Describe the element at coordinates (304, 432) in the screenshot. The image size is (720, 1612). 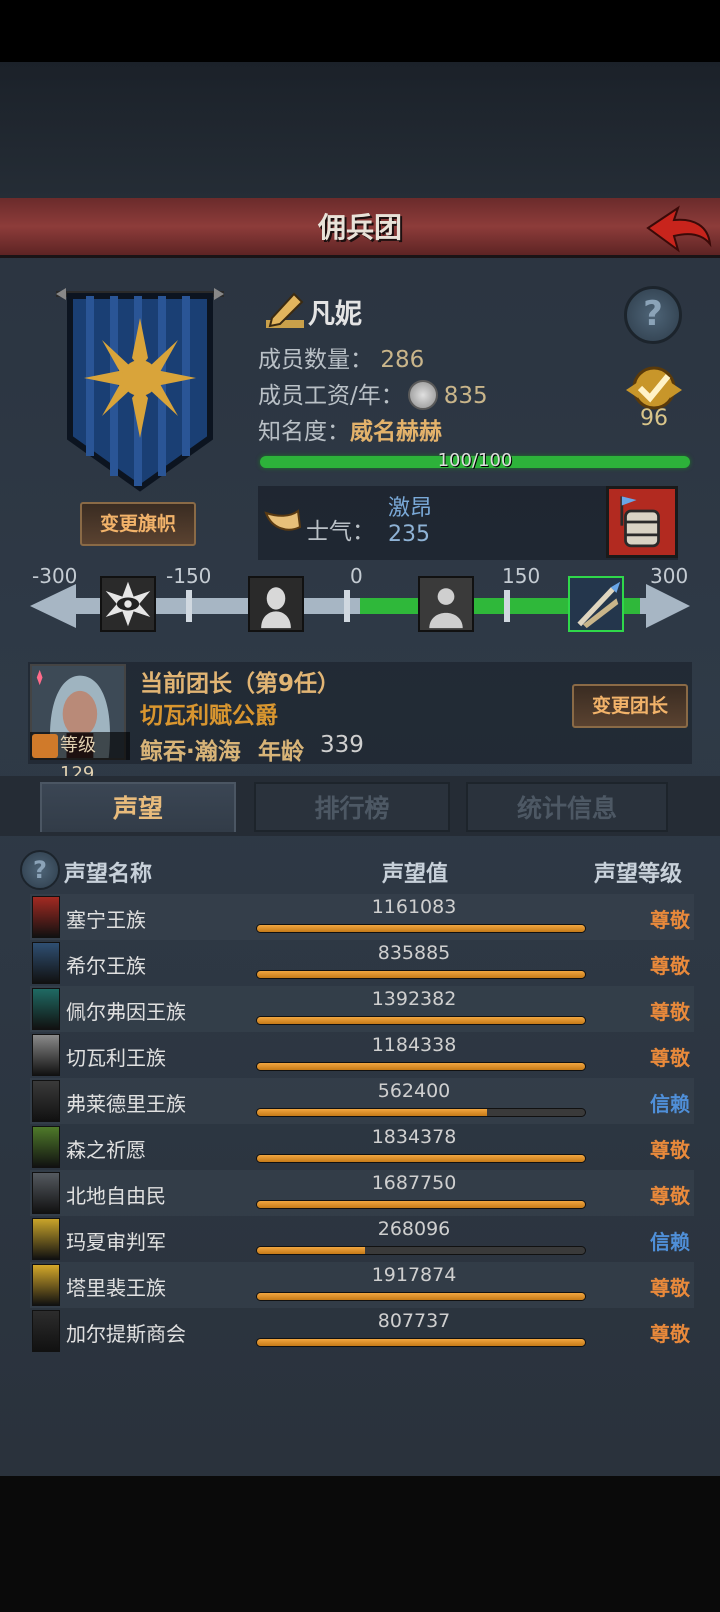
I see `fame-label: 知名度：` at that location.